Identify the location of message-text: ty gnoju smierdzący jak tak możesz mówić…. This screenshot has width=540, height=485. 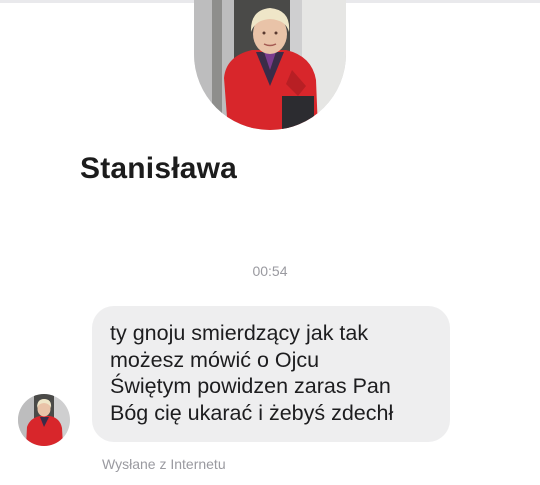
(252, 373).